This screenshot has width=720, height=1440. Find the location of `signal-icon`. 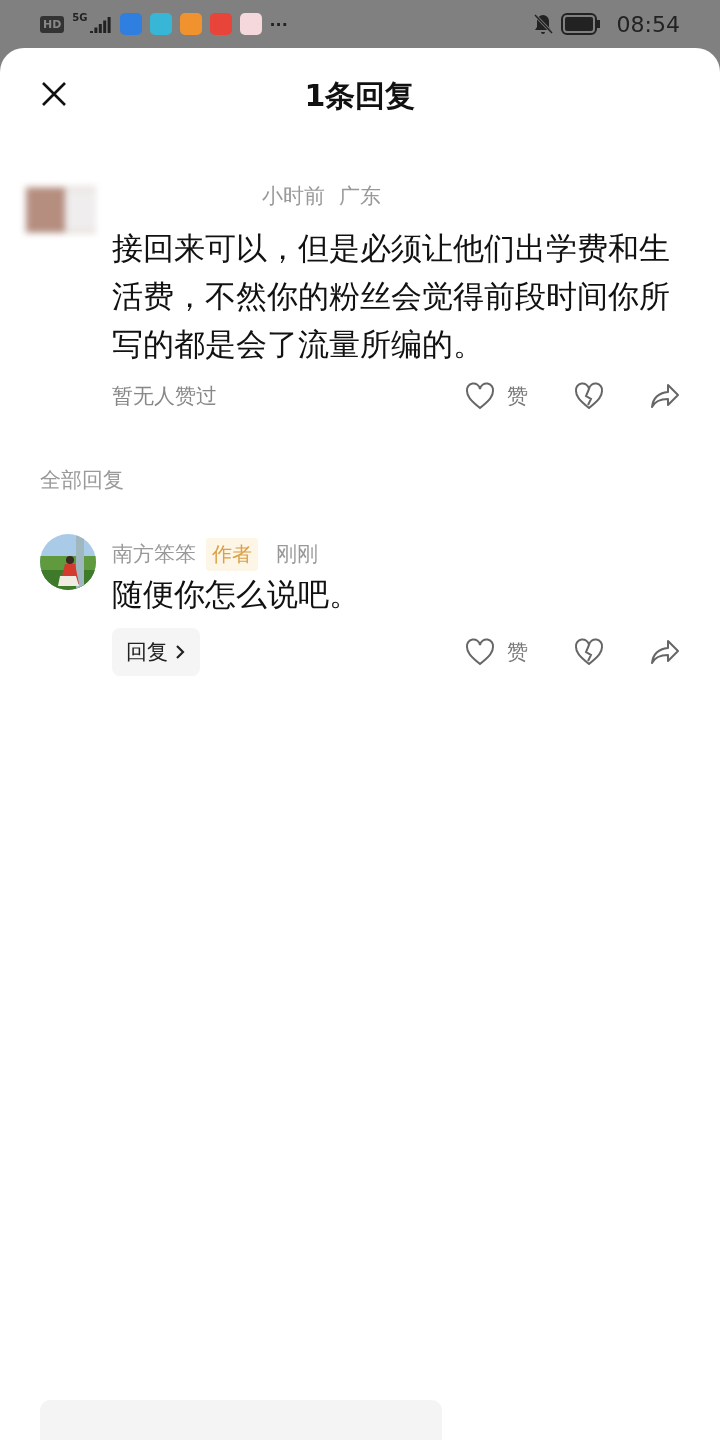

signal-icon is located at coordinates (100, 24).